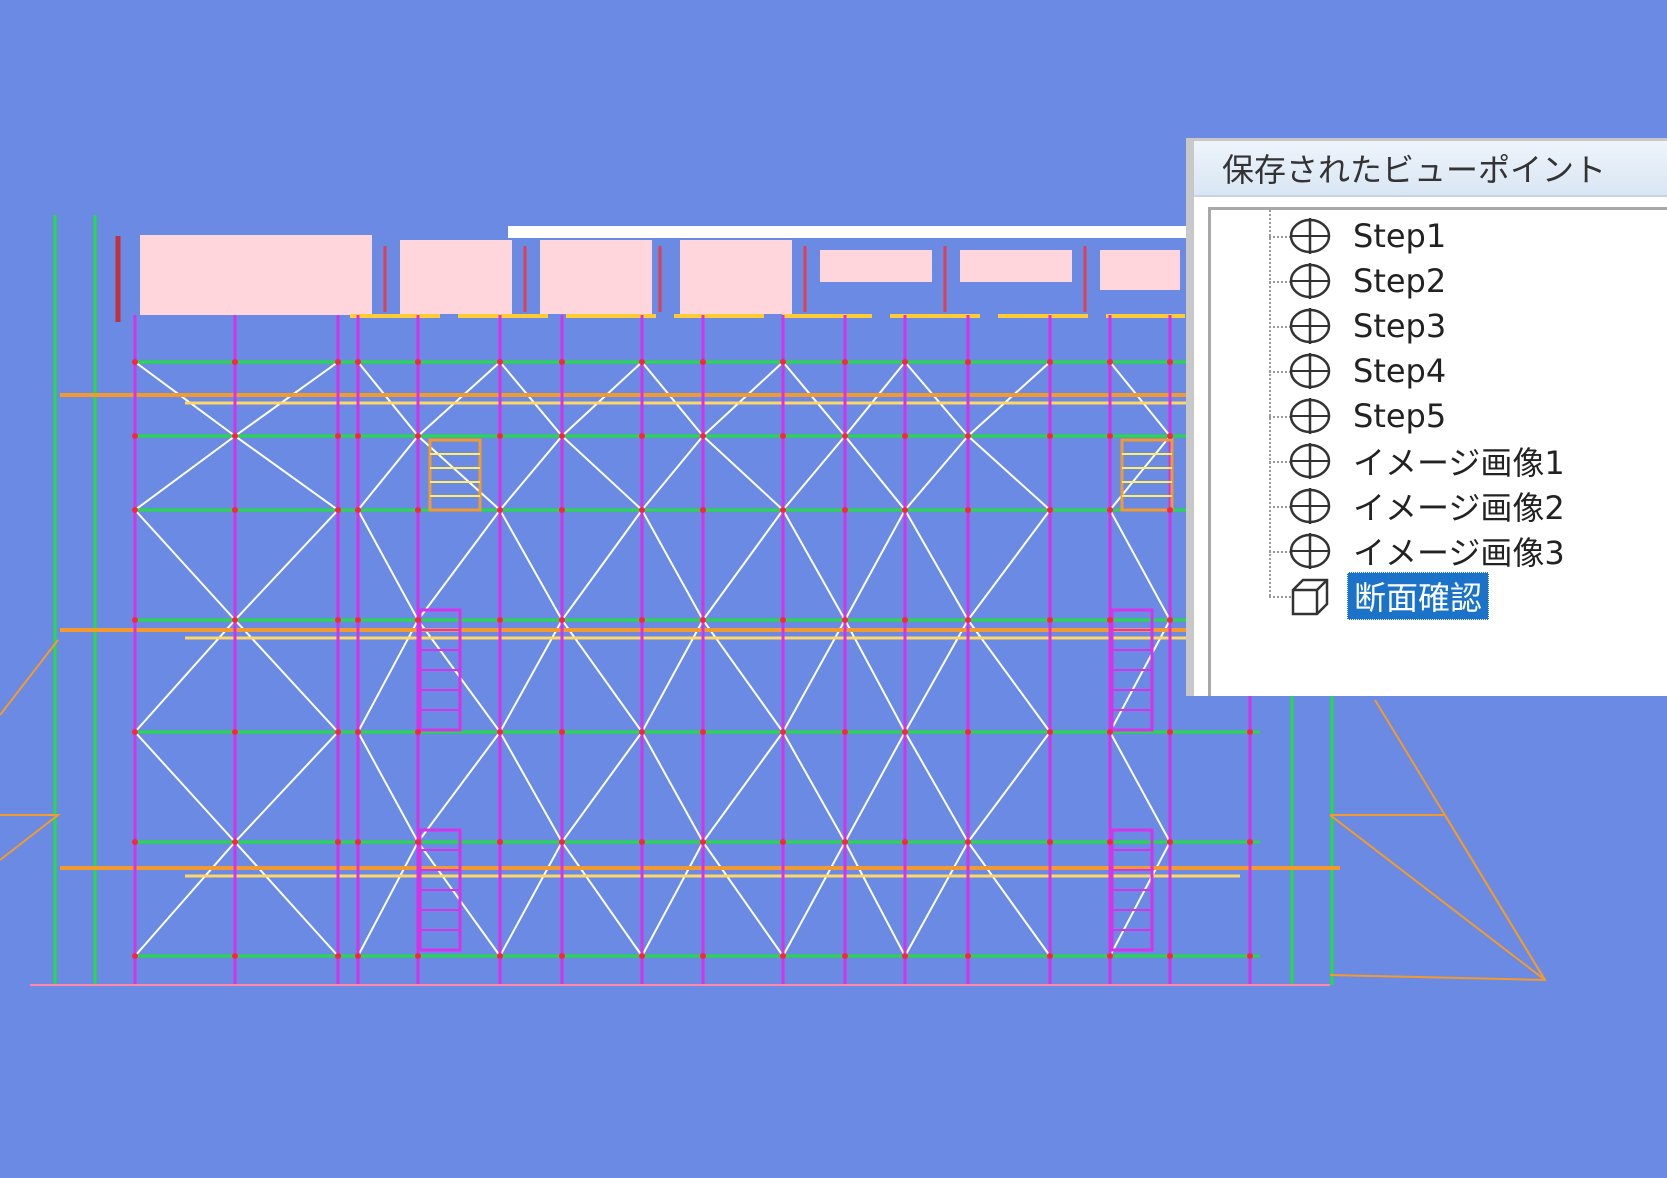 Image resolution: width=1667 pixels, height=1178 pixels. What do you see at coordinates (1429, 461) in the screenshot?
I see `viewpoint-item: イメージ画像1` at bounding box center [1429, 461].